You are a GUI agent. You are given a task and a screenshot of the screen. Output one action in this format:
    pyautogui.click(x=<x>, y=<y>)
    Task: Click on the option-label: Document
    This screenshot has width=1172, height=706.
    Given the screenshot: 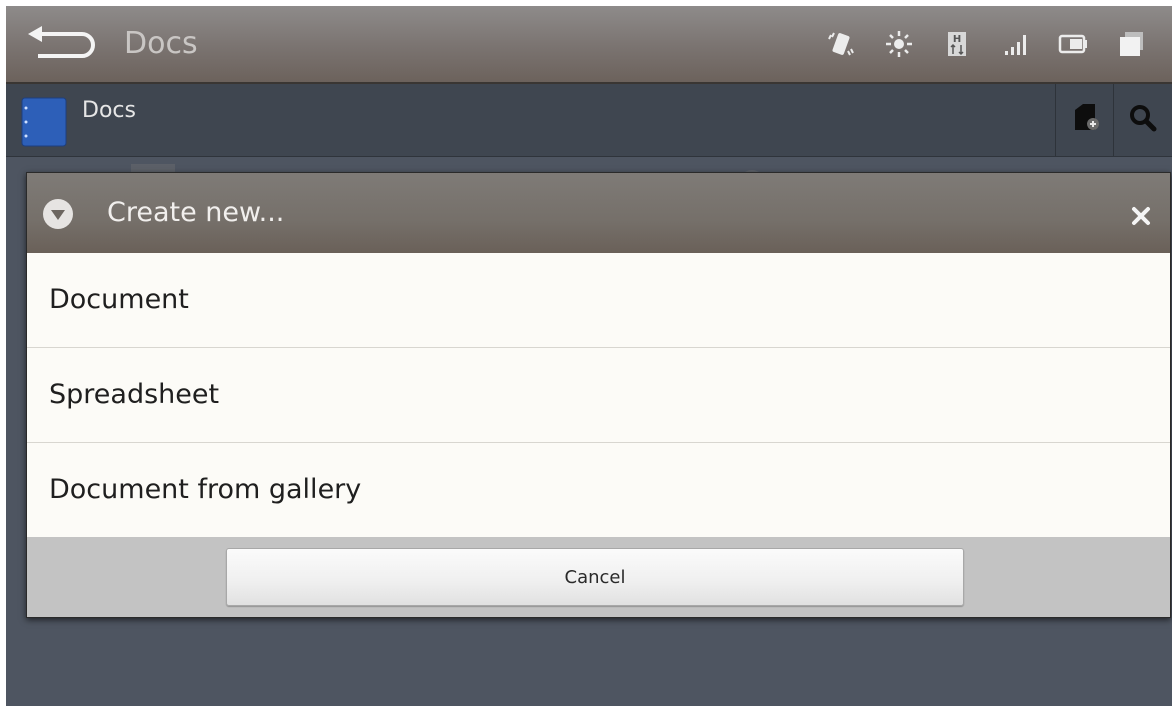 What is the action you would take?
    pyautogui.click(x=119, y=299)
    